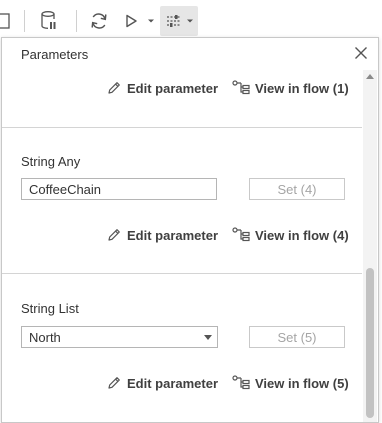 The height and width of the screenshot is (423, 382). I want to click on scrollbar-thumb, so click(370, 343).